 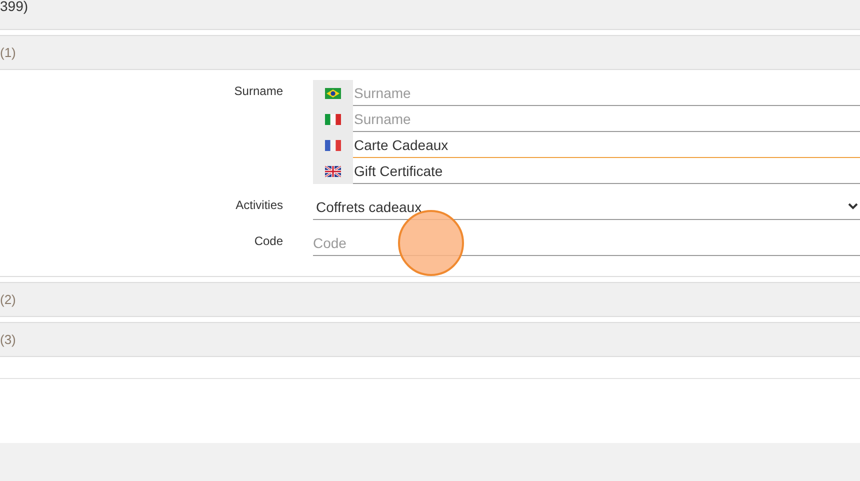 I want to click on section-header: (2), so click(x=430, y=299).